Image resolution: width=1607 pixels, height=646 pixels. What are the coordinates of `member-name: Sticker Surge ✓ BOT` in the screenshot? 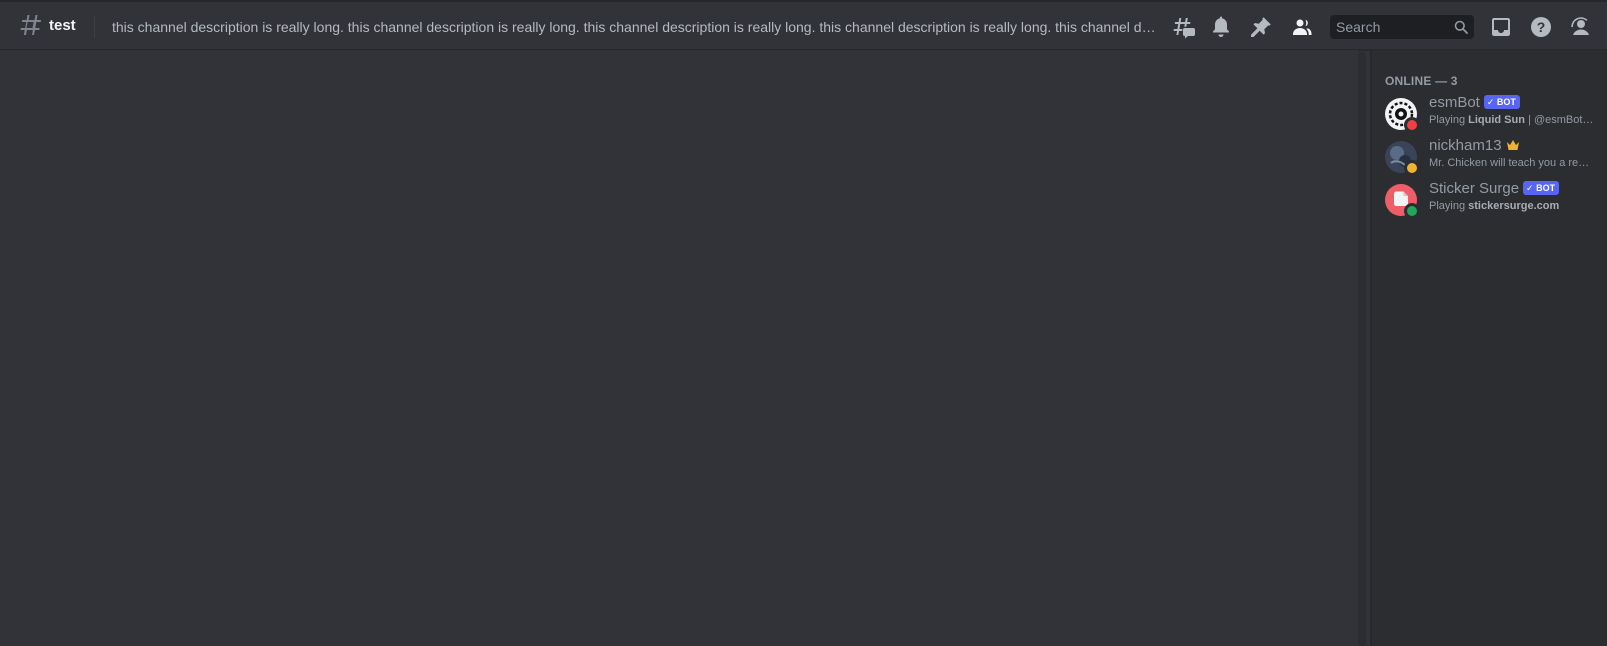 It's located at (1494, 189).